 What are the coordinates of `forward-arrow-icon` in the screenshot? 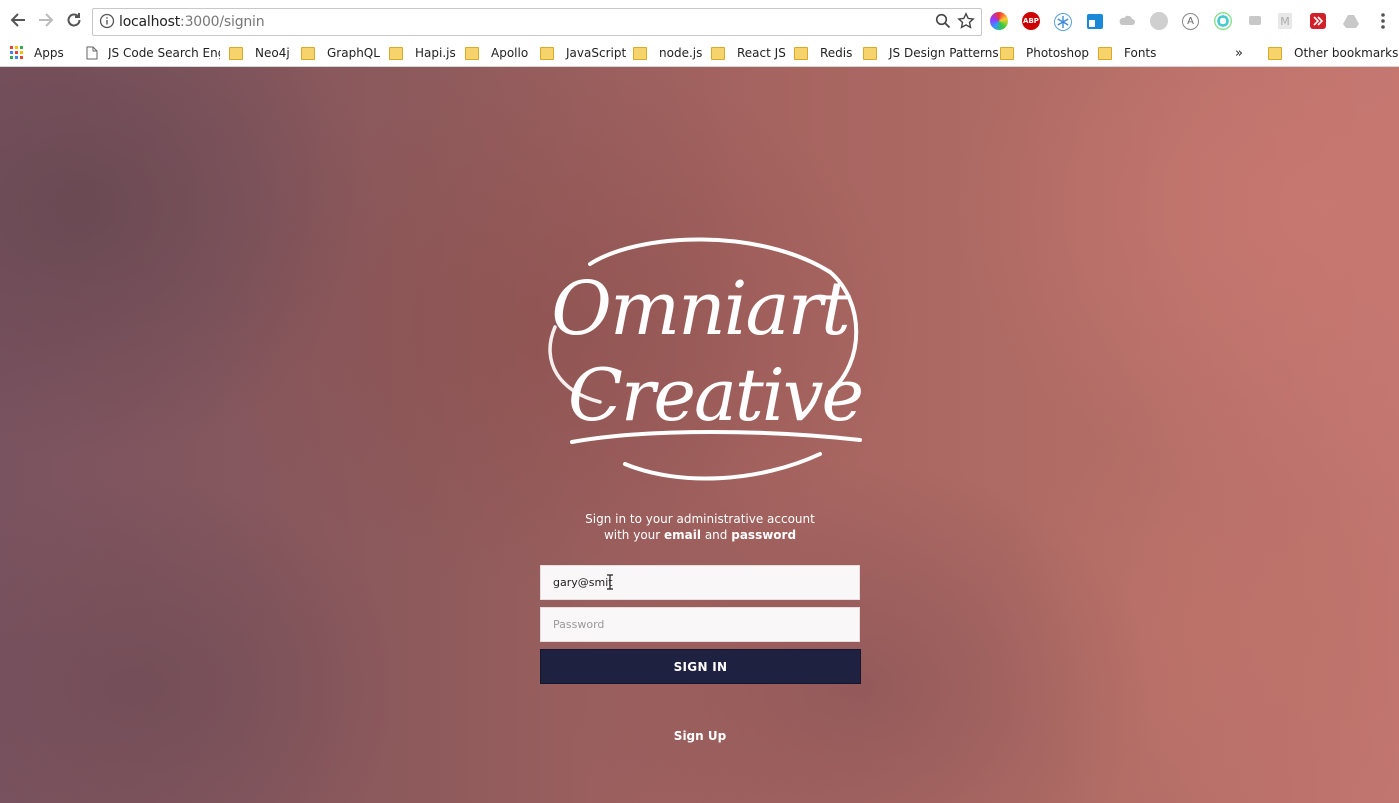 It's located at (46, 20).